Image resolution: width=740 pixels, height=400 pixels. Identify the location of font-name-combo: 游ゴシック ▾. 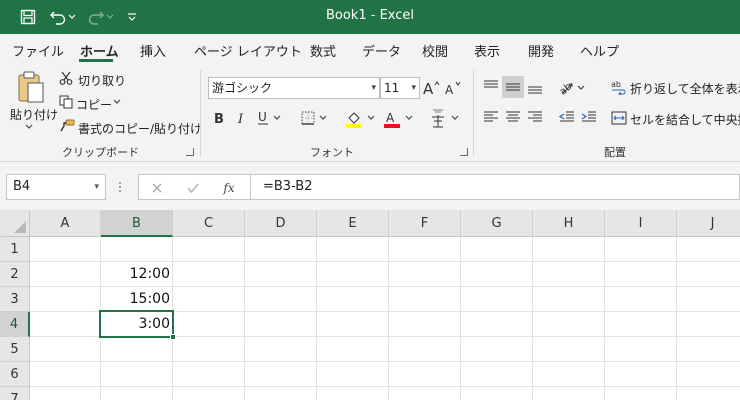
(294, 88).